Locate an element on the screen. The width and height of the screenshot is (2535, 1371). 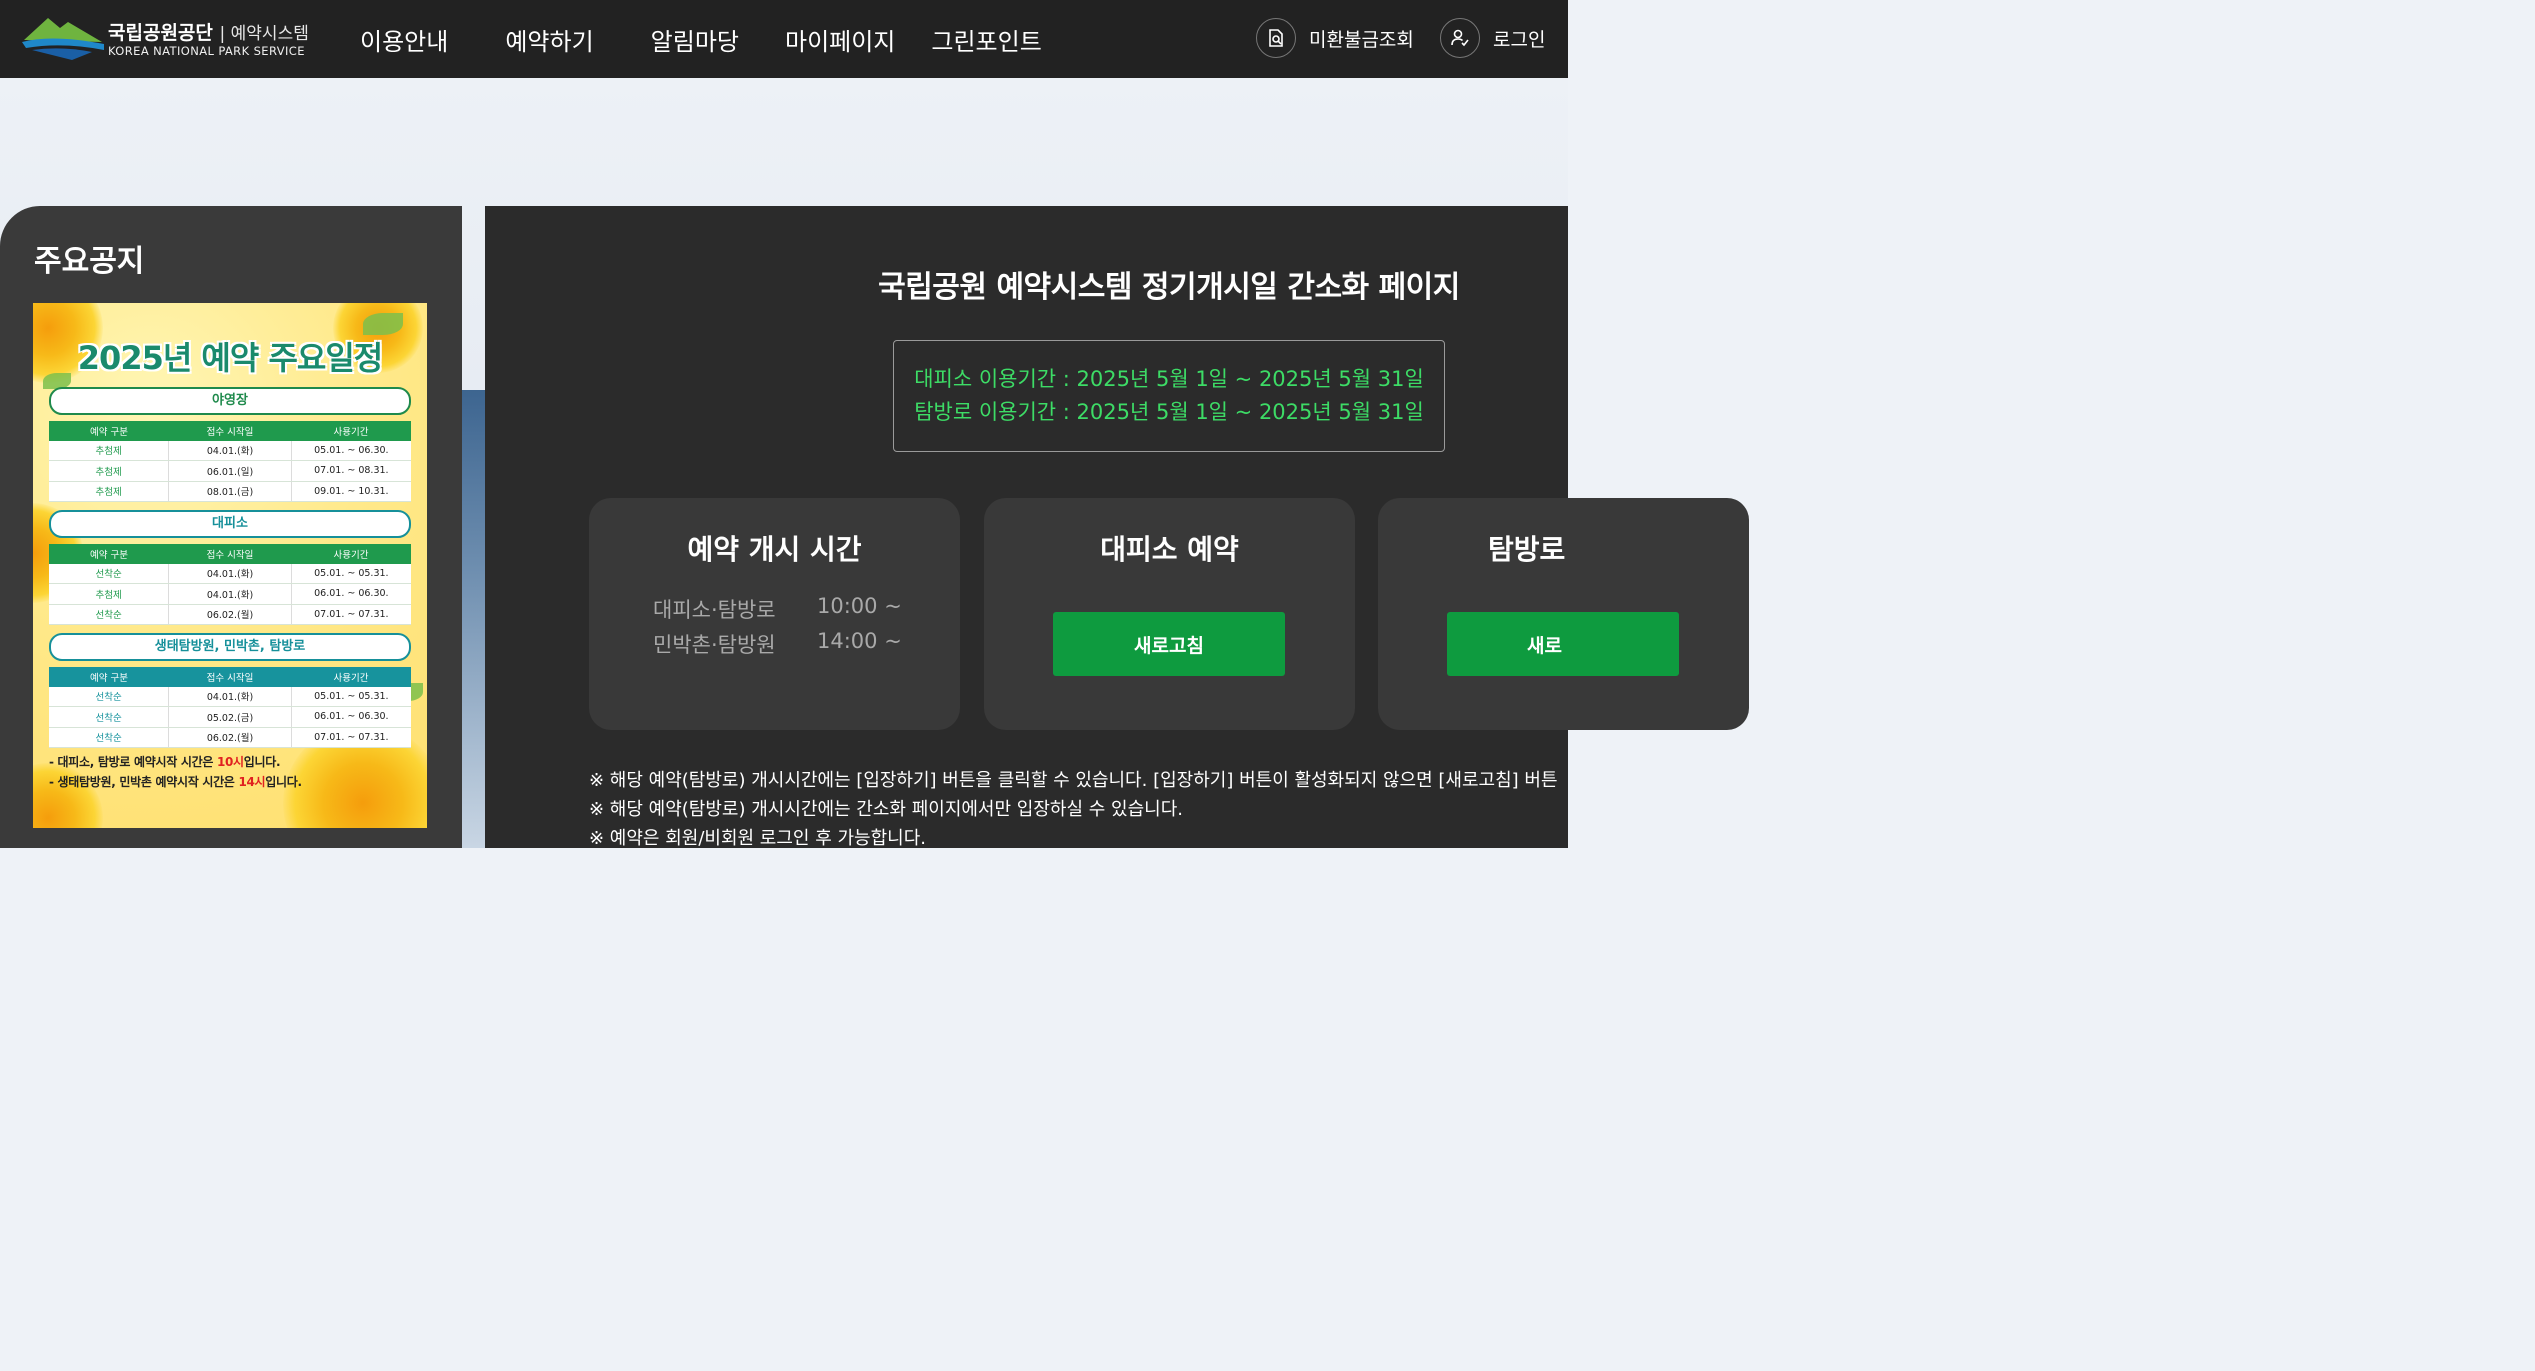
note-line: ※ 예약은 회원/비회원 로그인 후 가능합니다. is located at coordinates (757, 838).